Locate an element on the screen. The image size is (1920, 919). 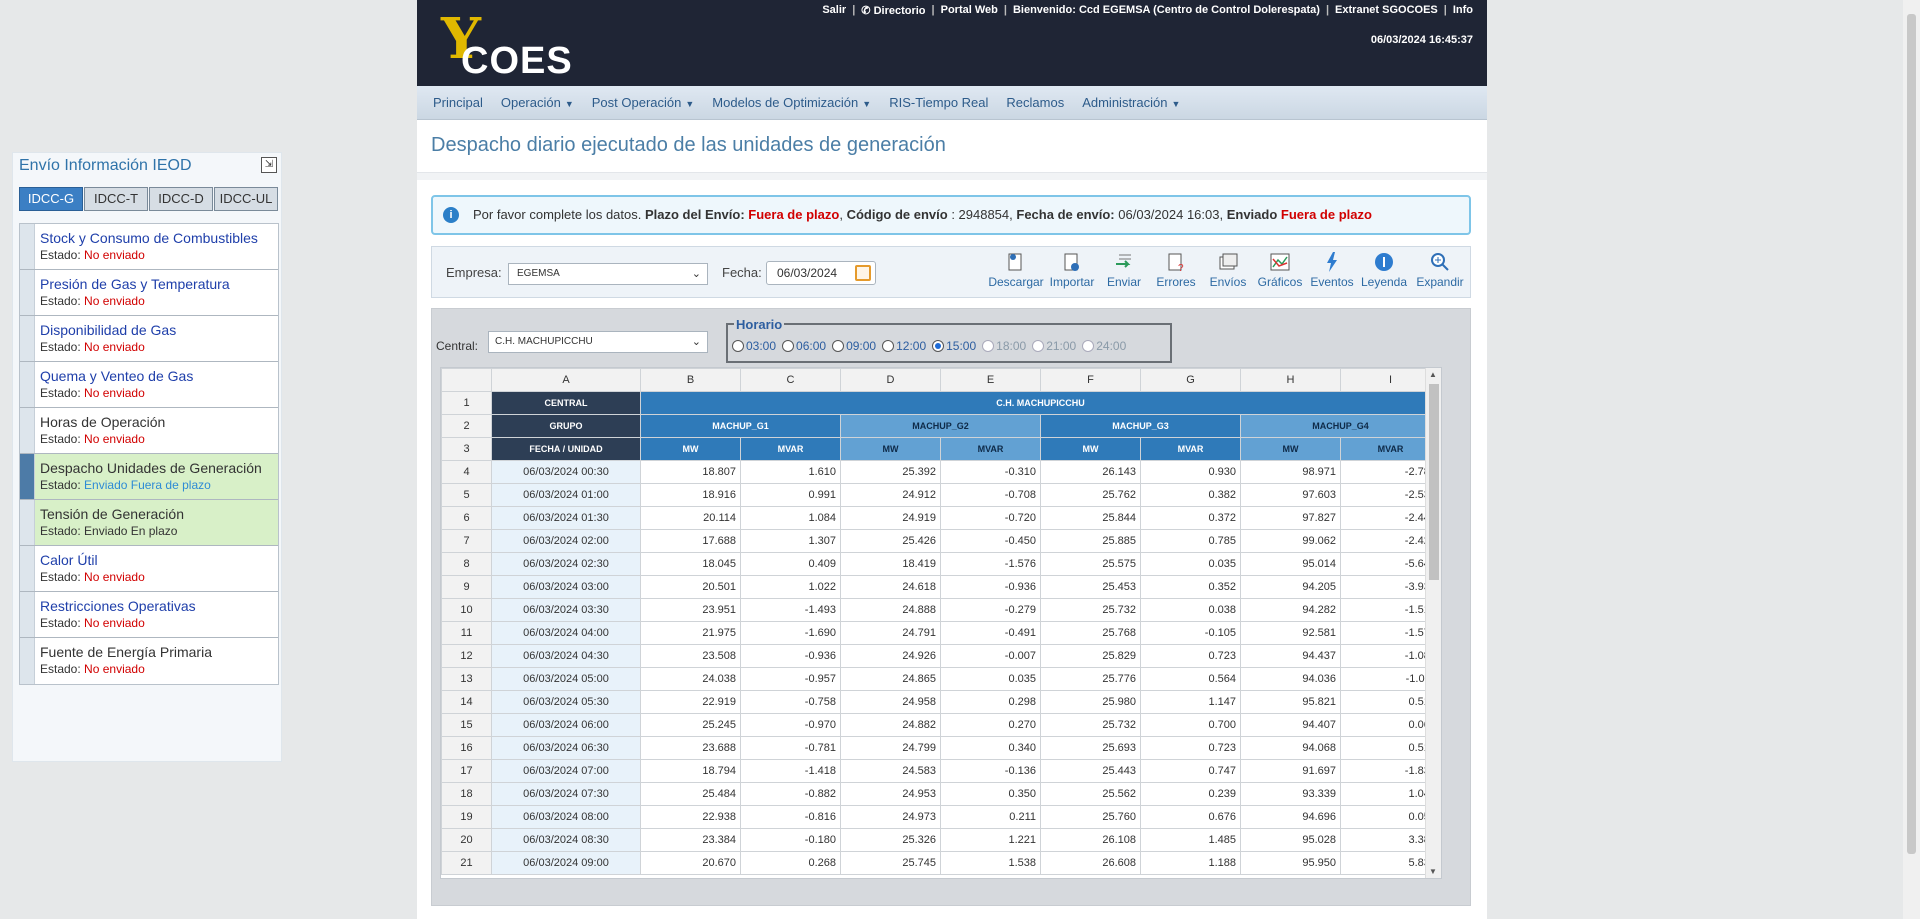
enviar-button: Enviar is located at coordinates (1124, 270).